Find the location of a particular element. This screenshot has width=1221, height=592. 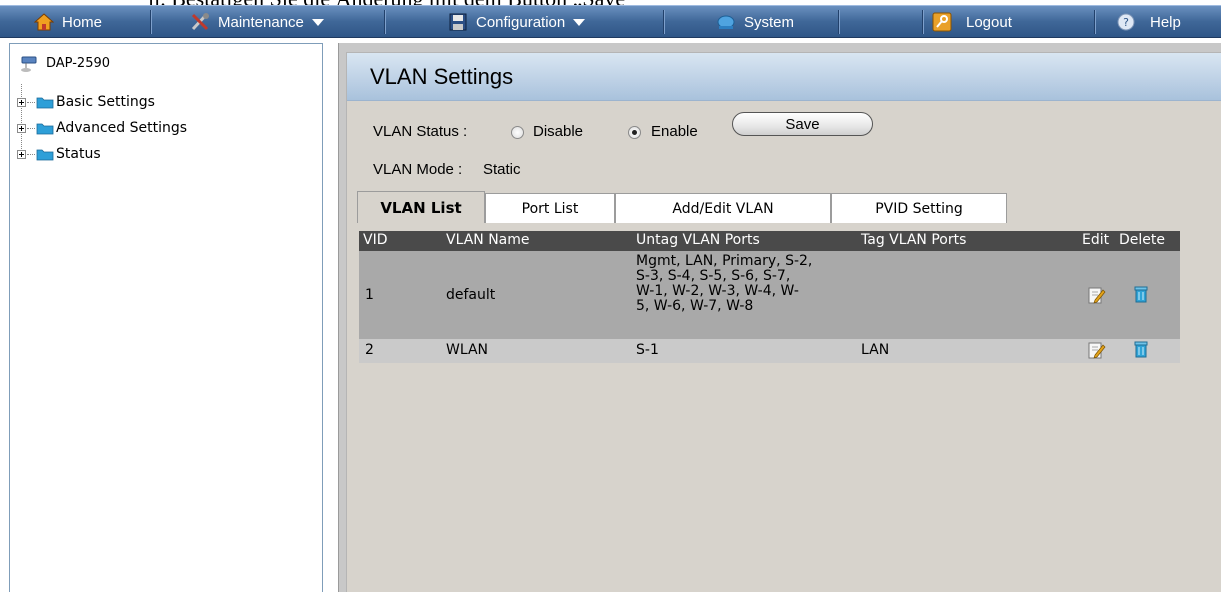

tree-item-advanced-settings: Advanced Settings is located at coordinates (102, 128).